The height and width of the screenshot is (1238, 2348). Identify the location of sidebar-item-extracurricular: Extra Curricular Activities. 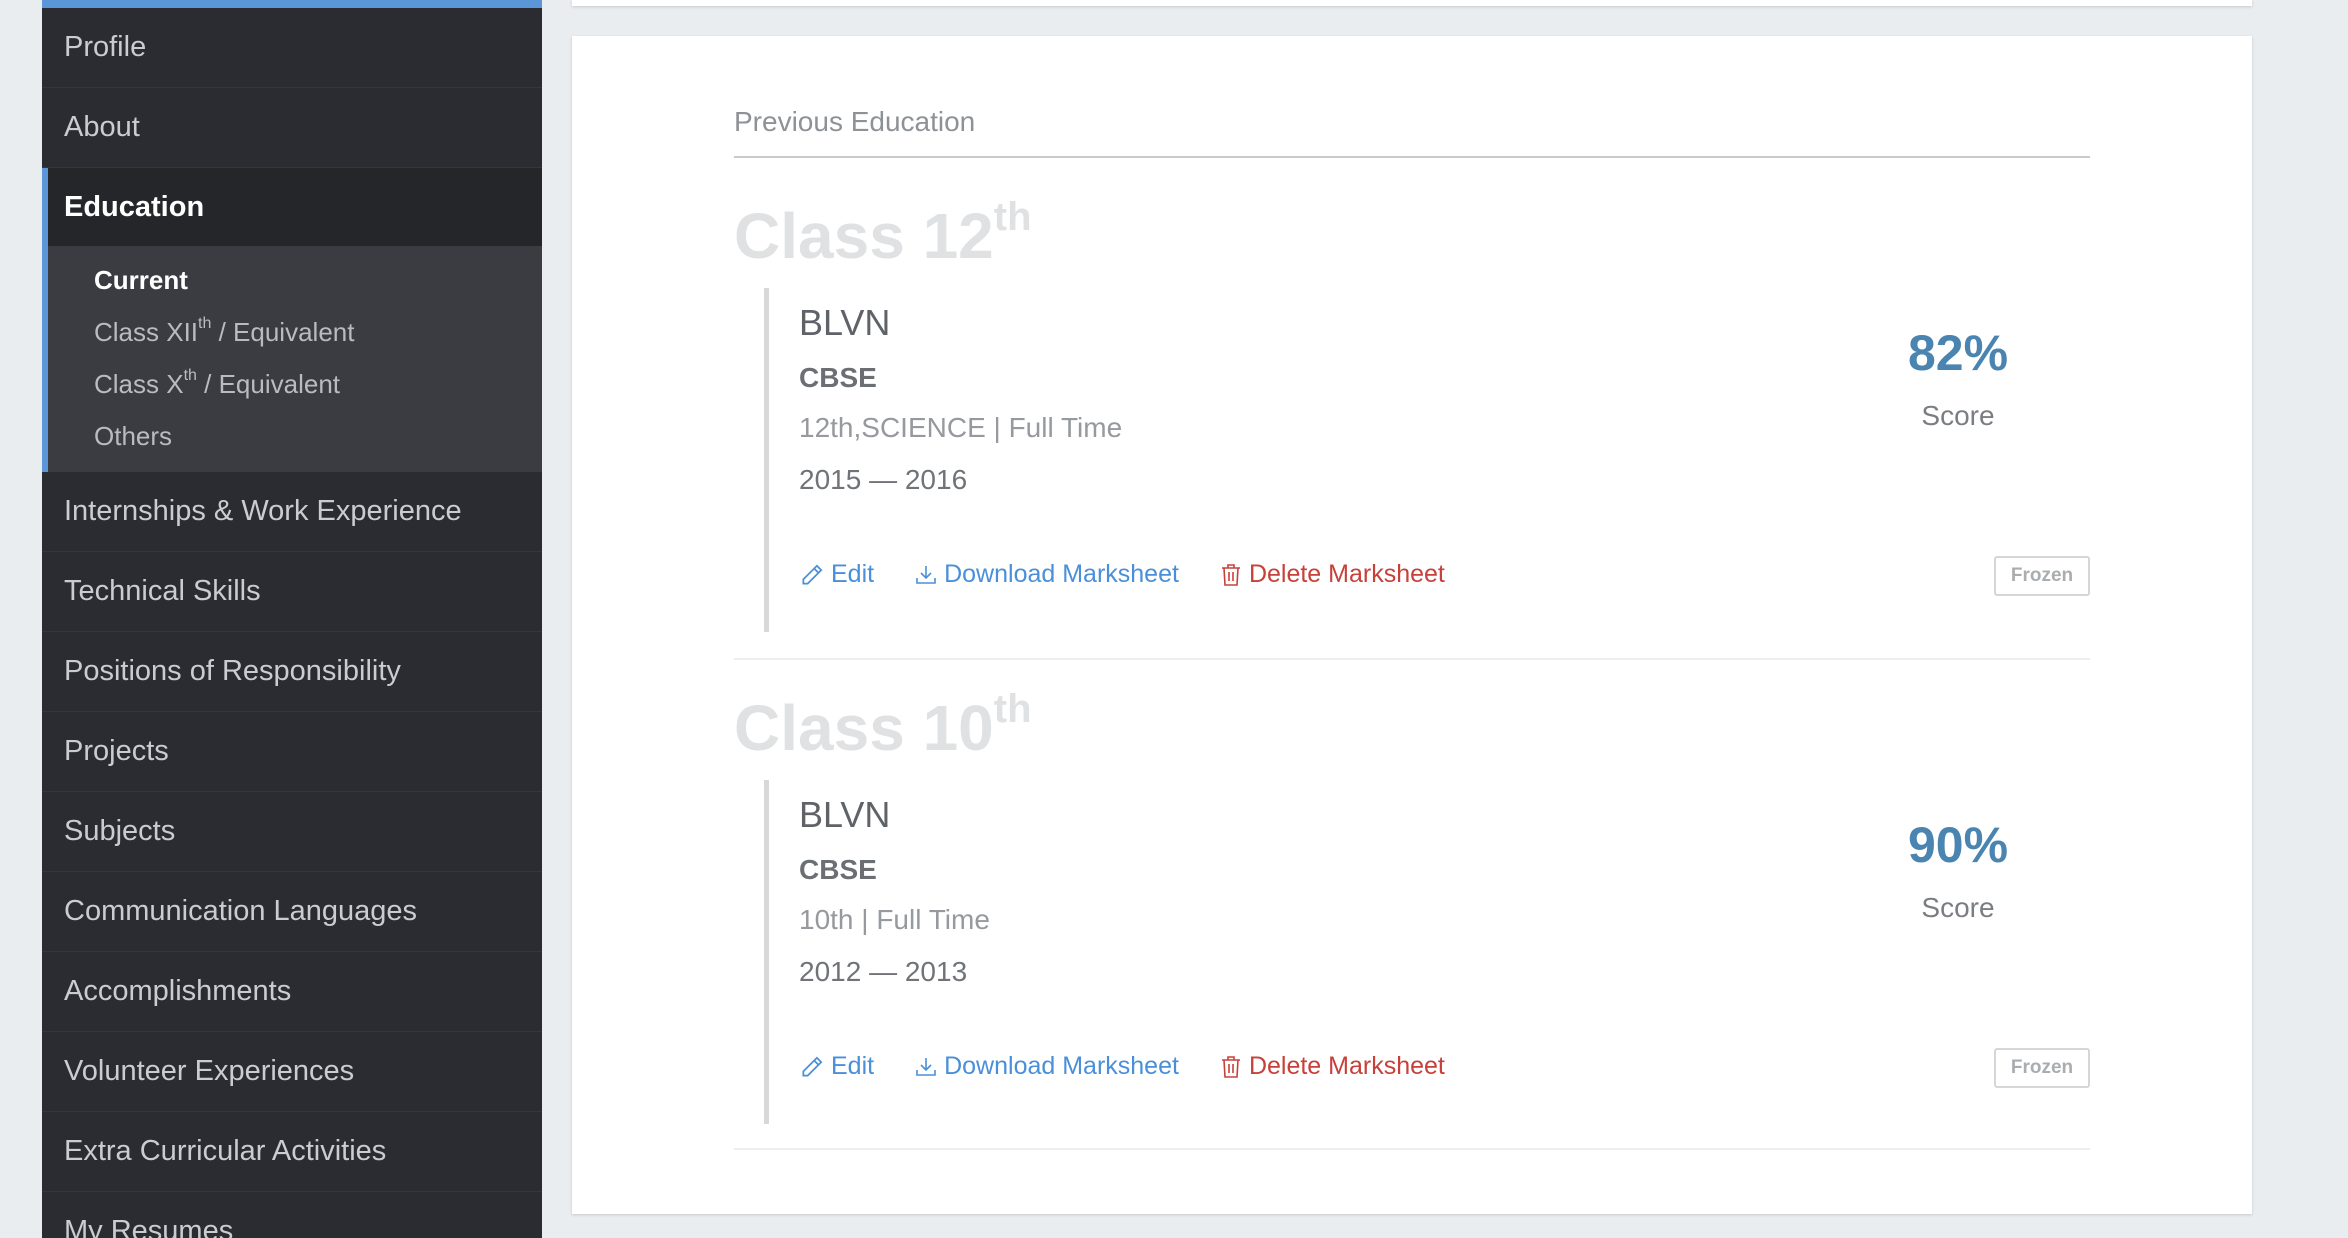
(292, 1152).